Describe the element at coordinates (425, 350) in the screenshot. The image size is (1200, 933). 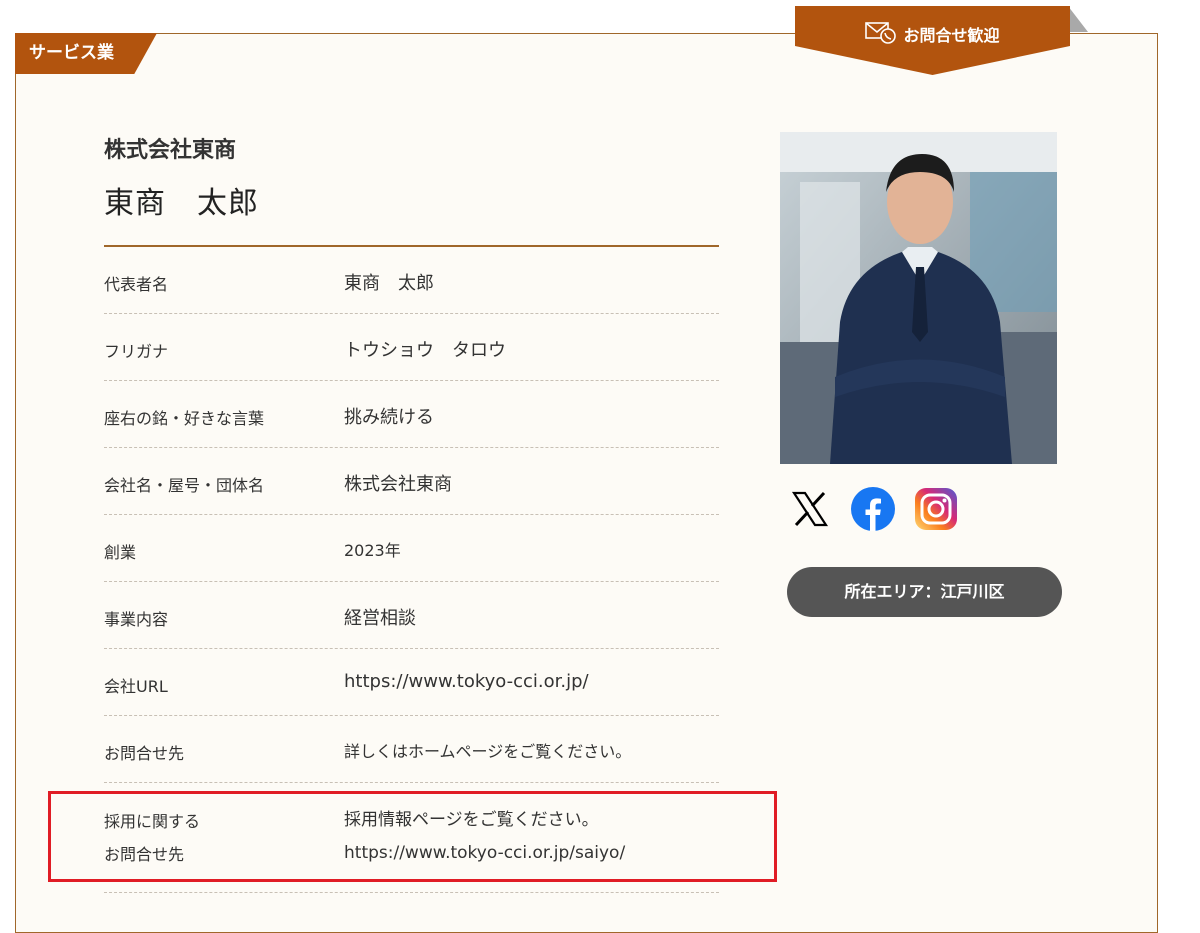
I see `row-value: トウショウ タロウ` at that location.